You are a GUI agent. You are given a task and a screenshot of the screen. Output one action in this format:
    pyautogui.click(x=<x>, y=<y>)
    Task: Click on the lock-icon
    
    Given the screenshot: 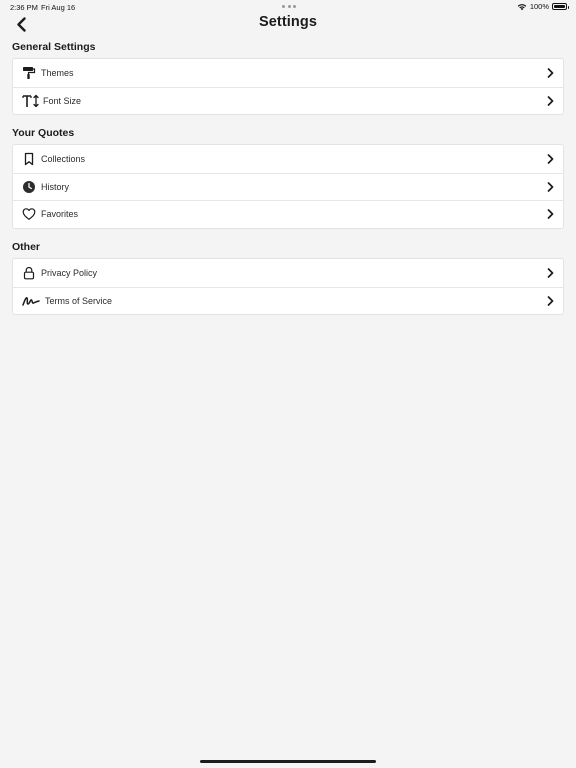 What is the action you would take?
    pyautogui.click(x=29, y=273)
    